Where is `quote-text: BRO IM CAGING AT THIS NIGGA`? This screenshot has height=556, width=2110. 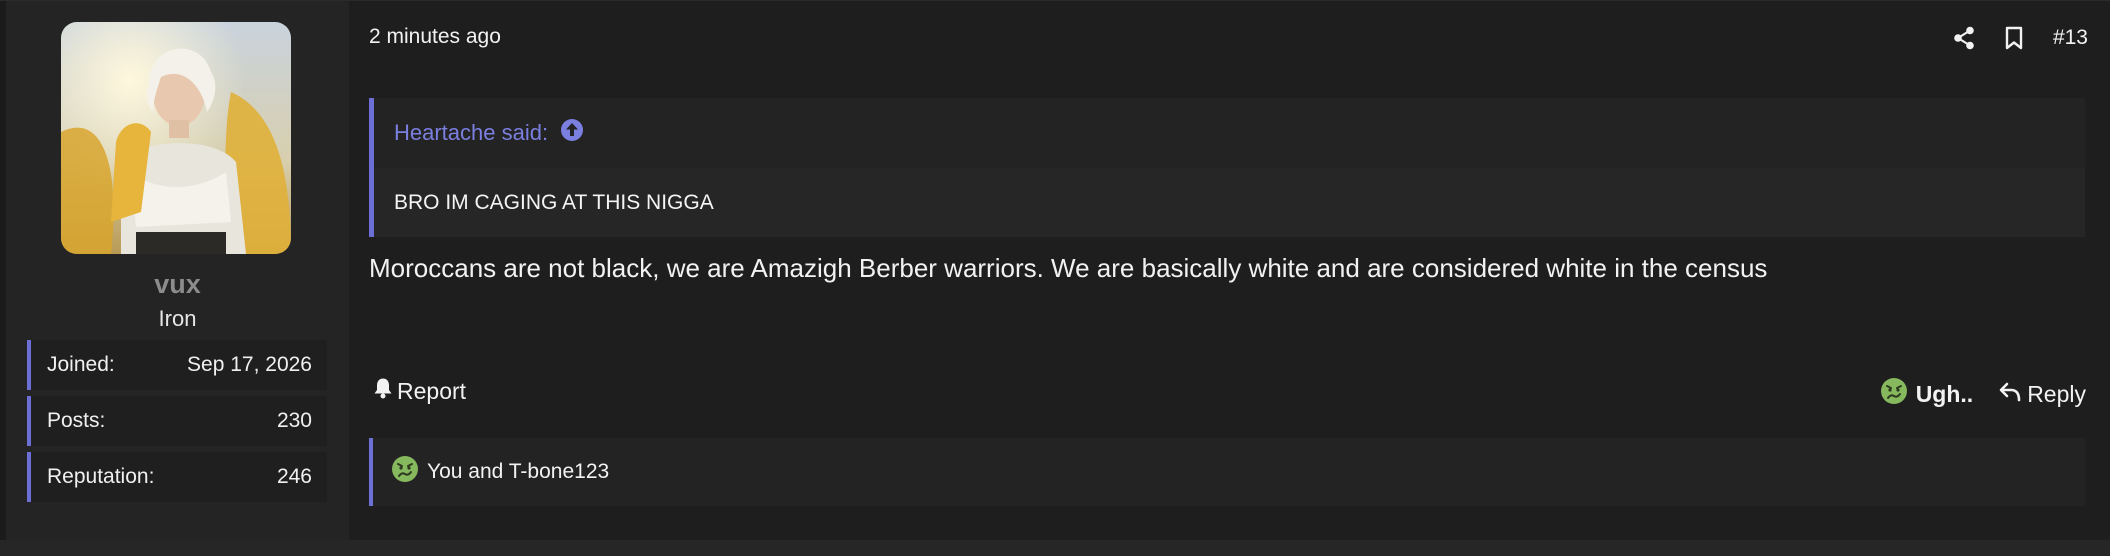
quote-text: BRO IM CAGING AT THIS NIGGA is located at coordinates (1229, 202).